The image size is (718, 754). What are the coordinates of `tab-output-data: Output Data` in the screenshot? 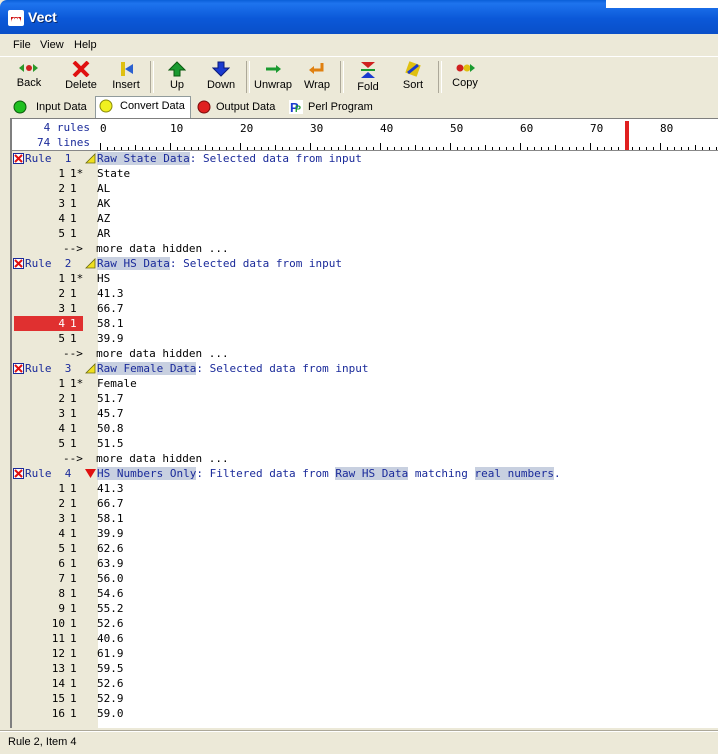 It's located at (238, 107).